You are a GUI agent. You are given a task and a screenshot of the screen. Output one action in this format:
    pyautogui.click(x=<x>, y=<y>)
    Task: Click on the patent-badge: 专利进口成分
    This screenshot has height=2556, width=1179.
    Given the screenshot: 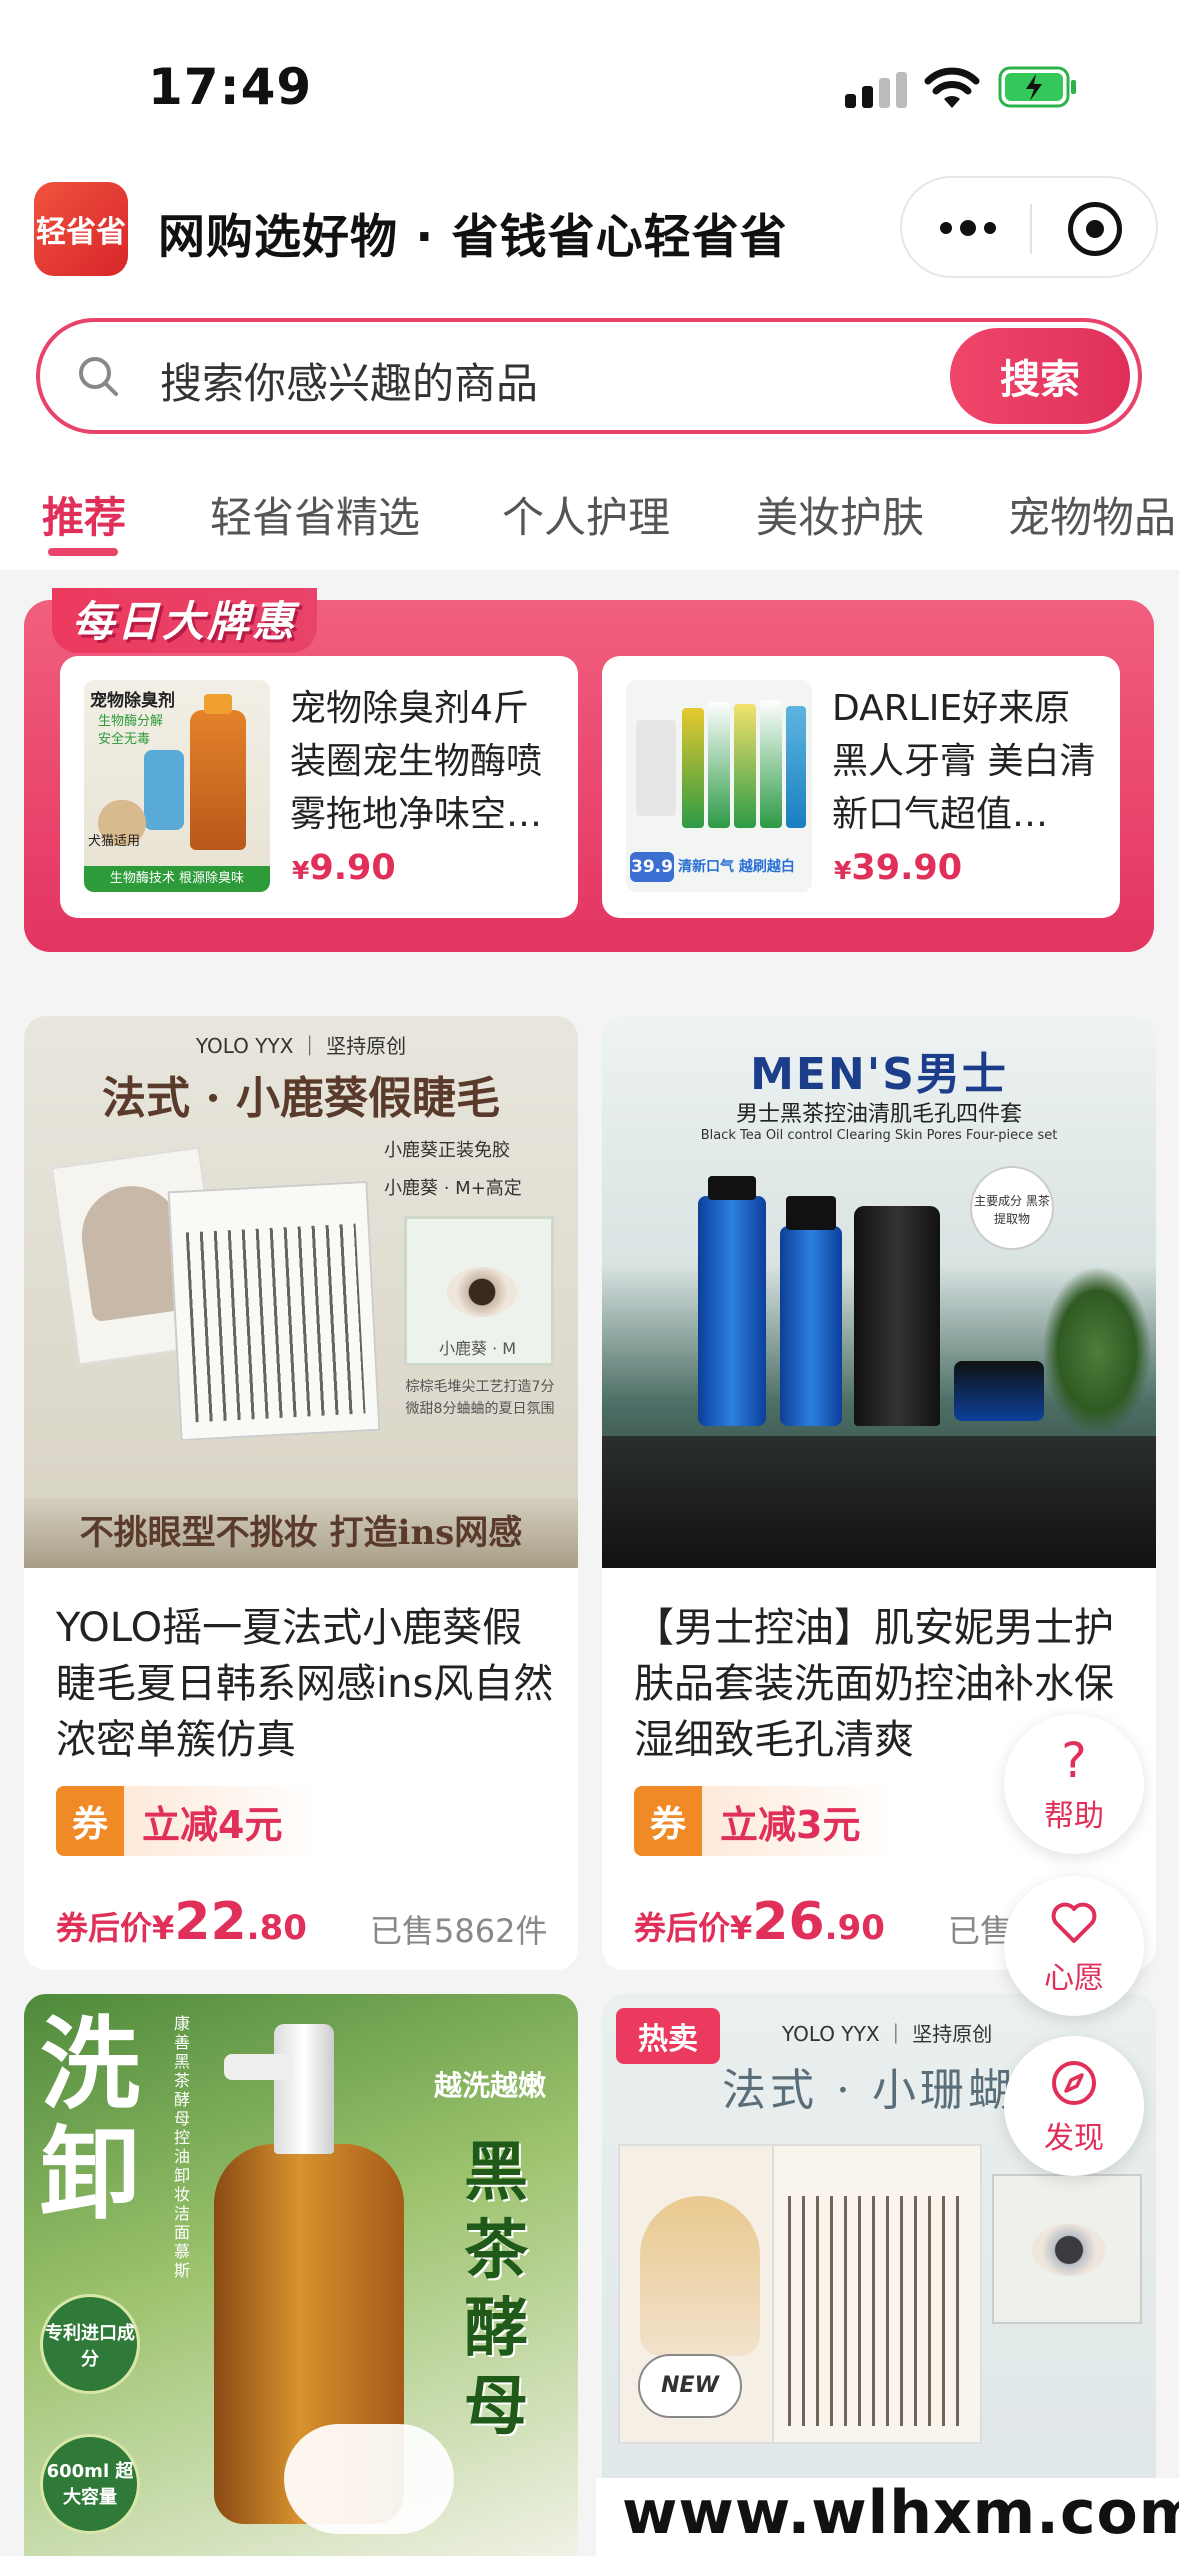 What is the action you would take?
    pyautogui.click(x=90, y=2344)
    